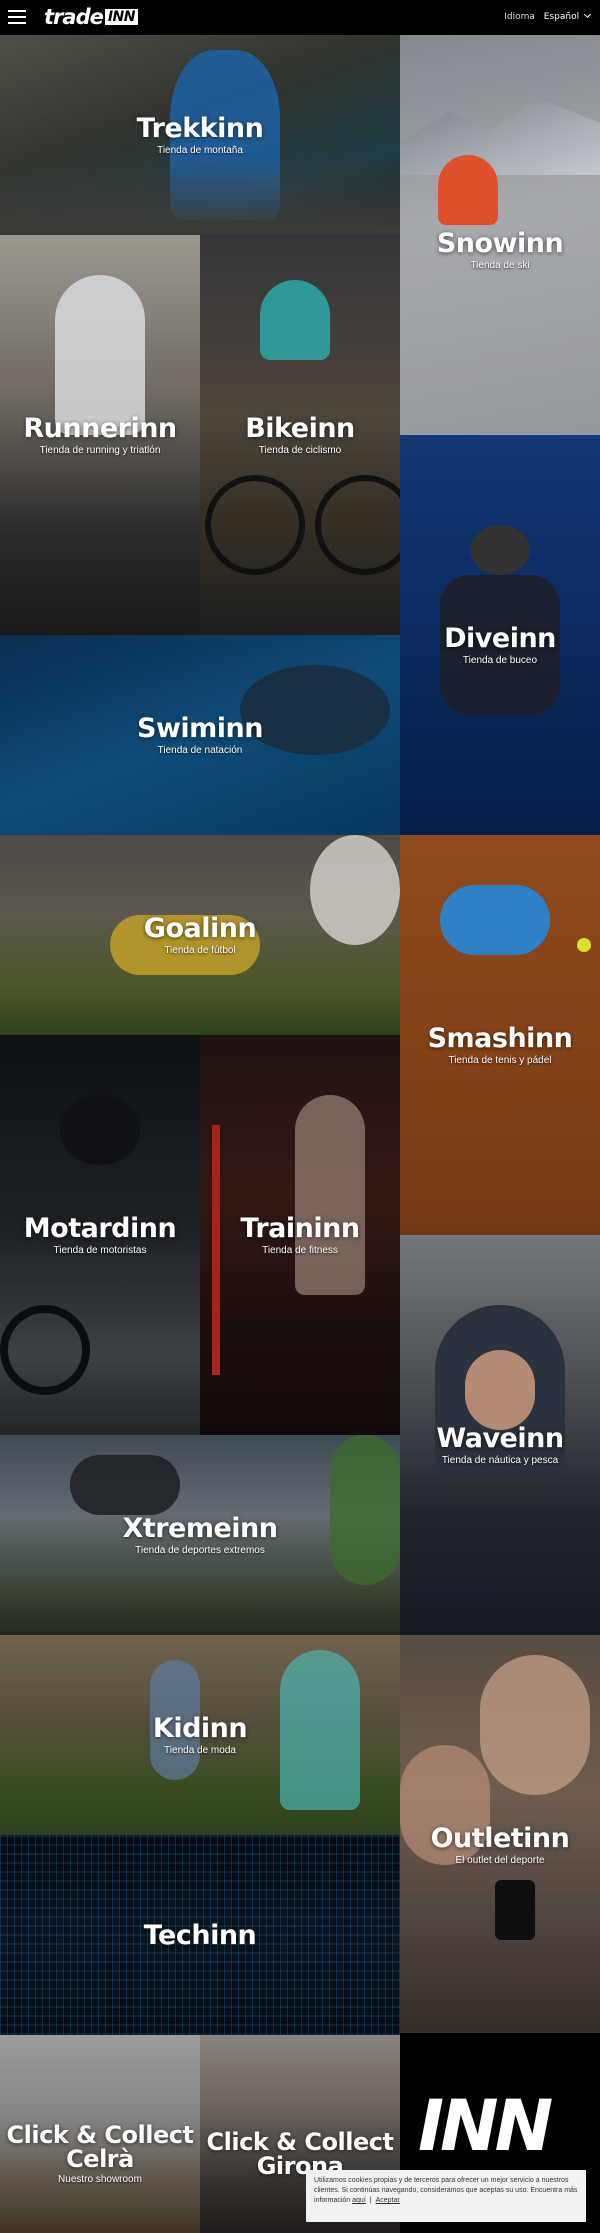 The width and height of the screenshot is (600, 2233). I want to click on chevron-down-icon, so click(587, 14).